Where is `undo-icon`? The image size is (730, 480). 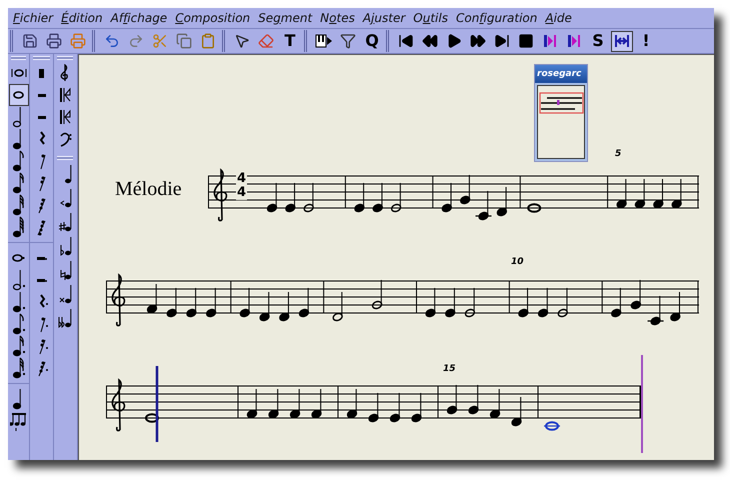 undo-icon is located at coordinates (112, 41).